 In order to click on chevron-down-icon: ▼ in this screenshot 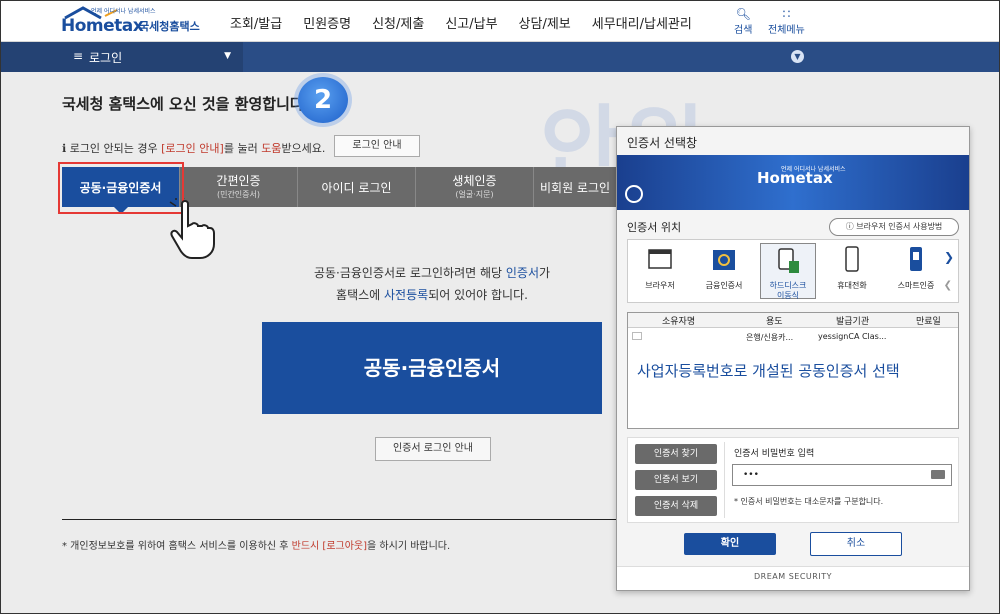, I will do `click(797, 56)`.